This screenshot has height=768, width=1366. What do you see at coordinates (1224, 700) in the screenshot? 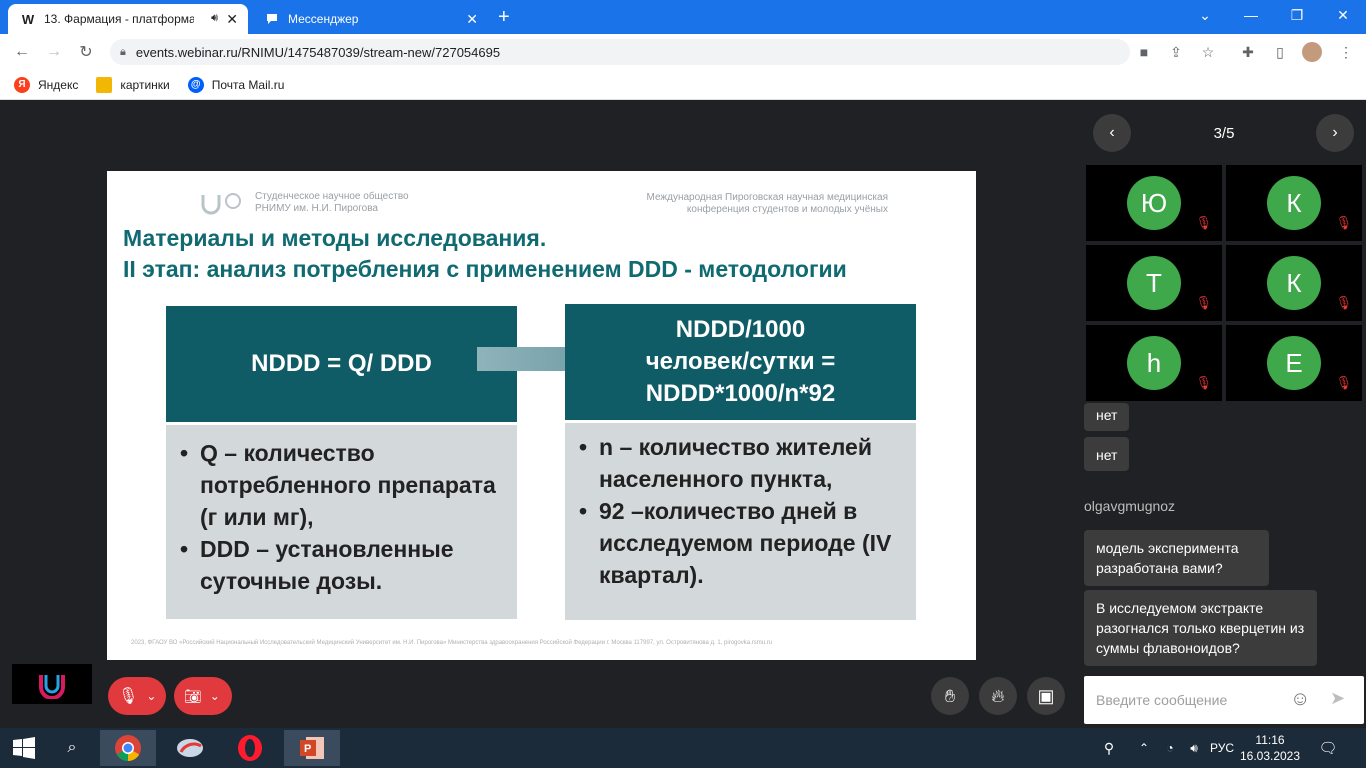
I see `chat-message-input: Введите сообщение ☺ ➤` at bounding box center [1224, 700].